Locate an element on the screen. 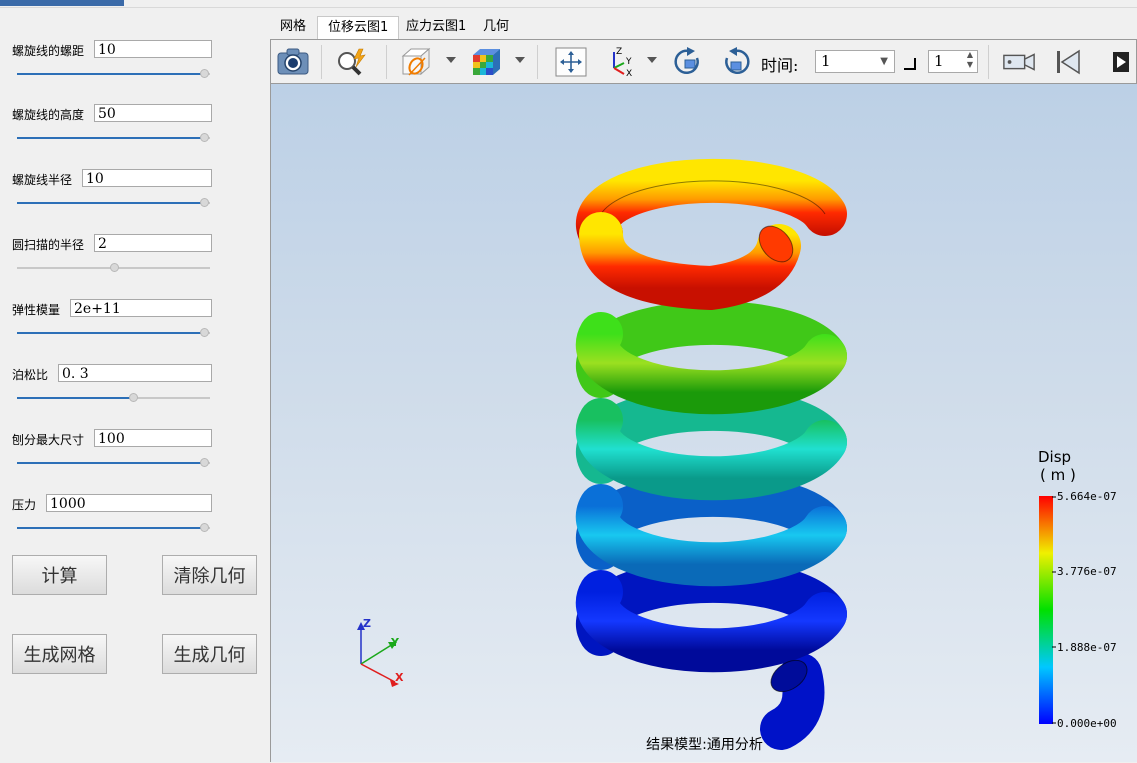 This screenshot has height=763, width=1137. color-cube-icon is located at coordinates (486, 62).